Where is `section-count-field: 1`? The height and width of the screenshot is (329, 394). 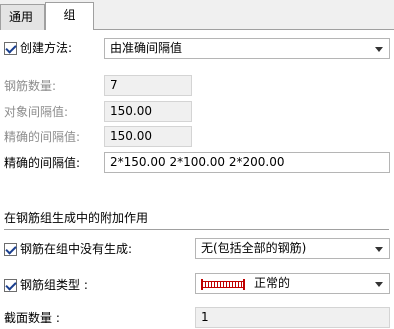
section-count-field: 1 is located at coordinates (292, 317).